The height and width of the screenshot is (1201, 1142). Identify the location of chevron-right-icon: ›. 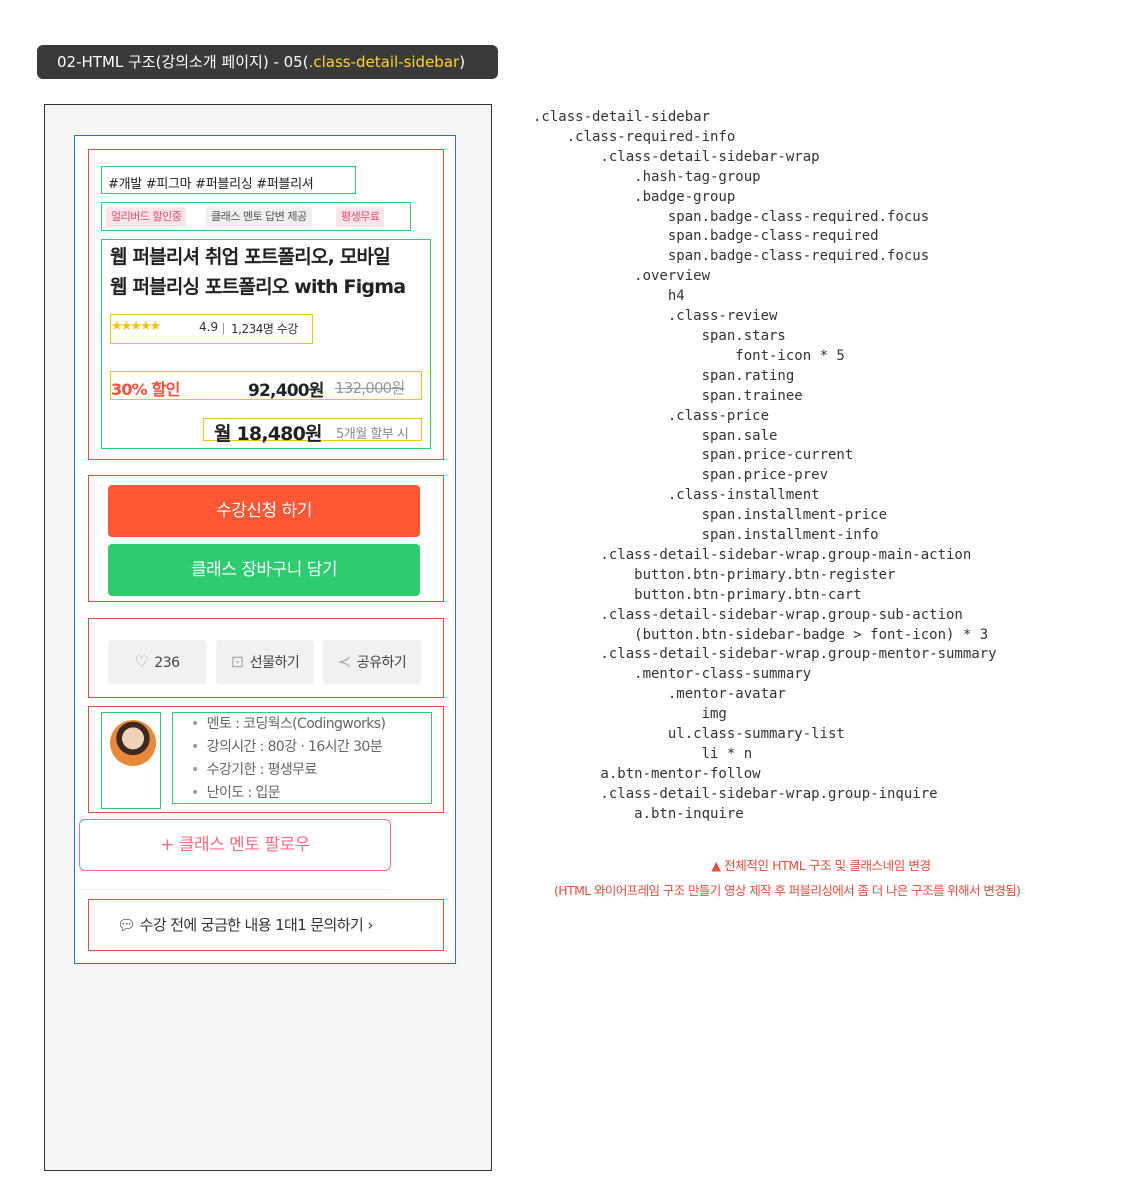
(370, 925).